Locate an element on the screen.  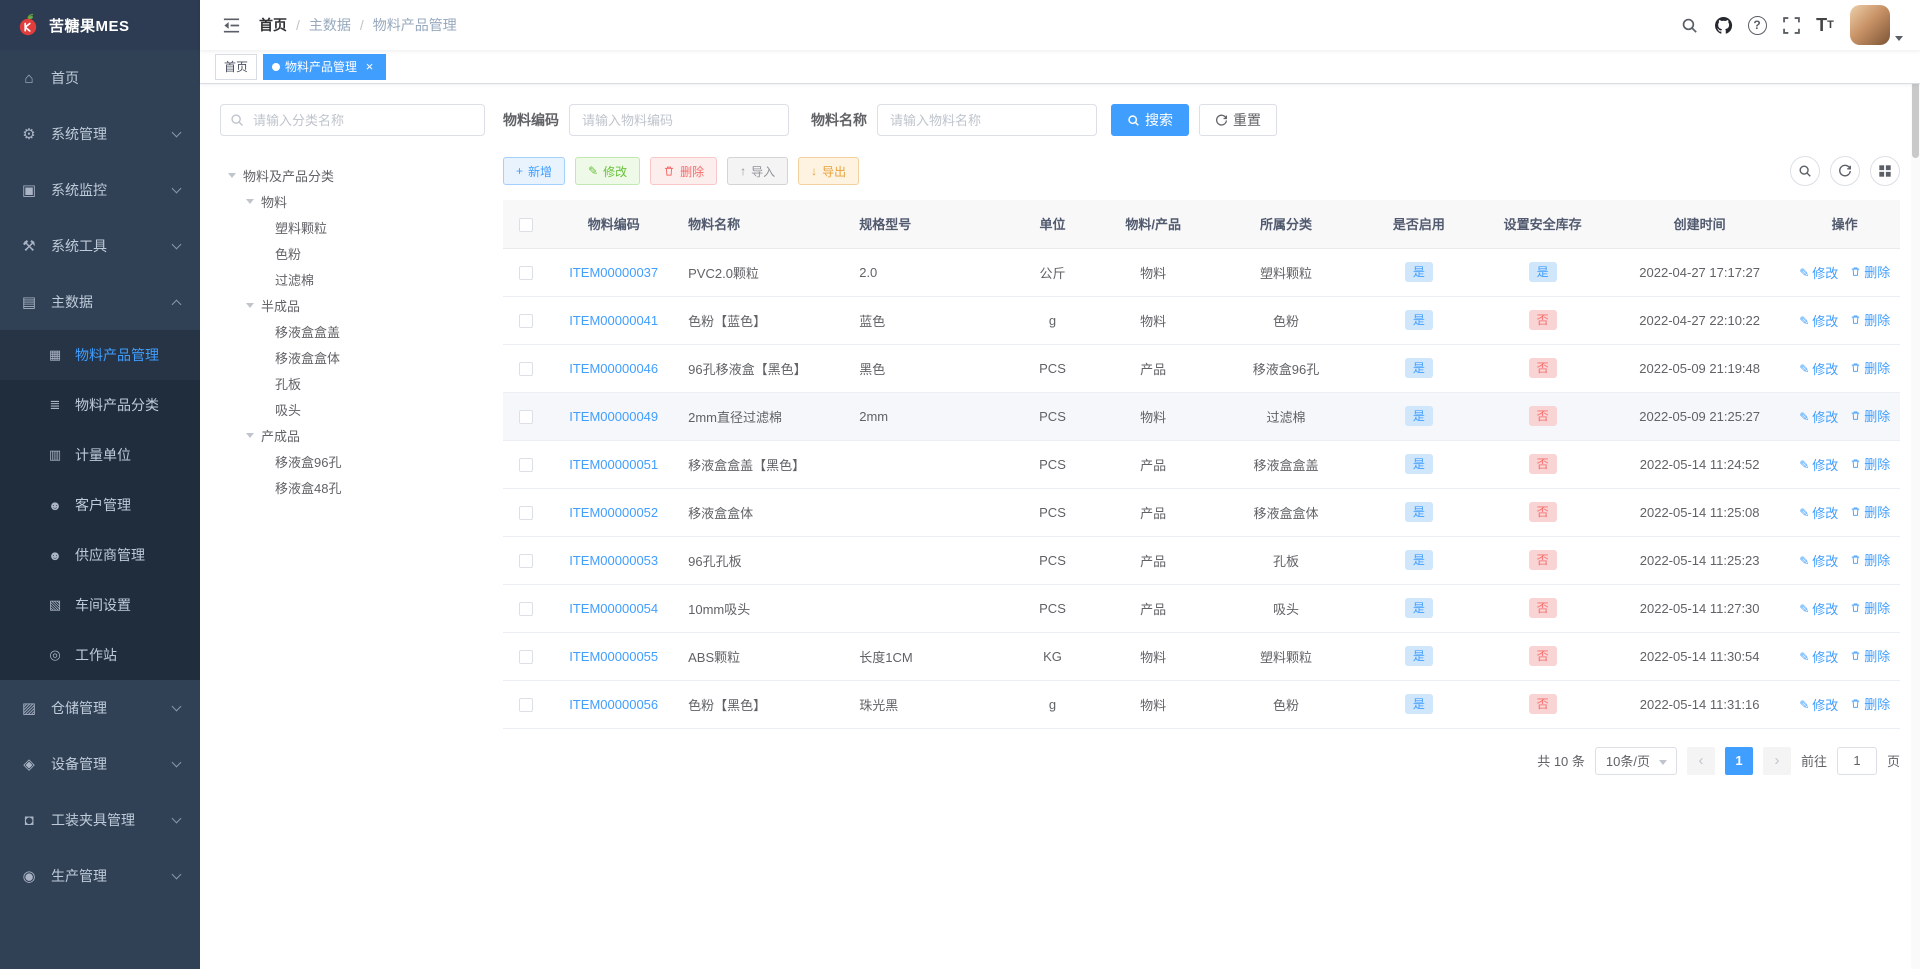
tree-leaf: 移液盒盒体 is located at coordinates (352, 357).